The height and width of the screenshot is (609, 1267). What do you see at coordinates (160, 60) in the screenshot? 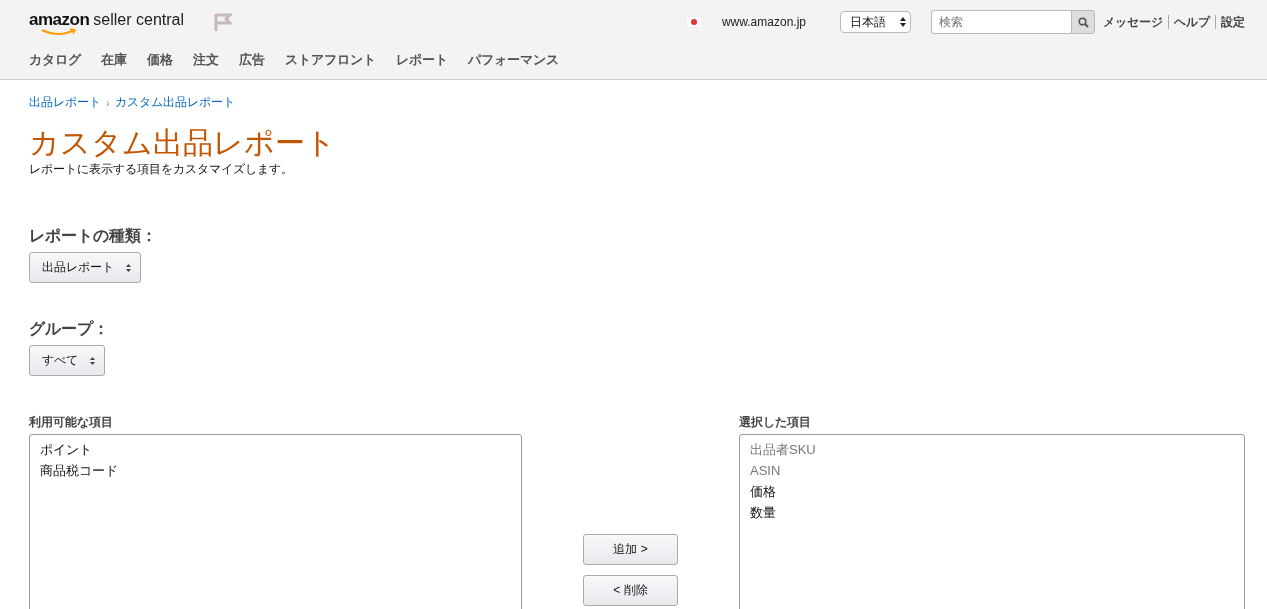
I see `nav-tab: 価格` at bounding box center [160, 60].